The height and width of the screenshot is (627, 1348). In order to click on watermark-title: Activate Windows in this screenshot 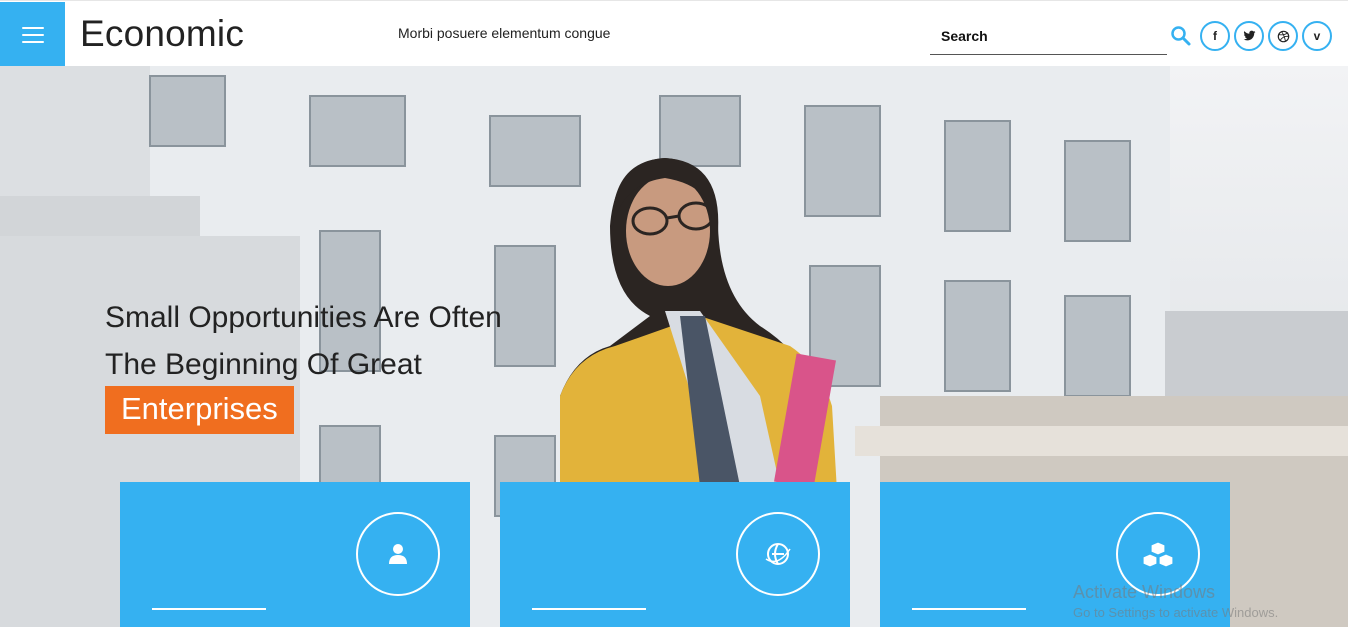, I will do `click(1144, 592)`.